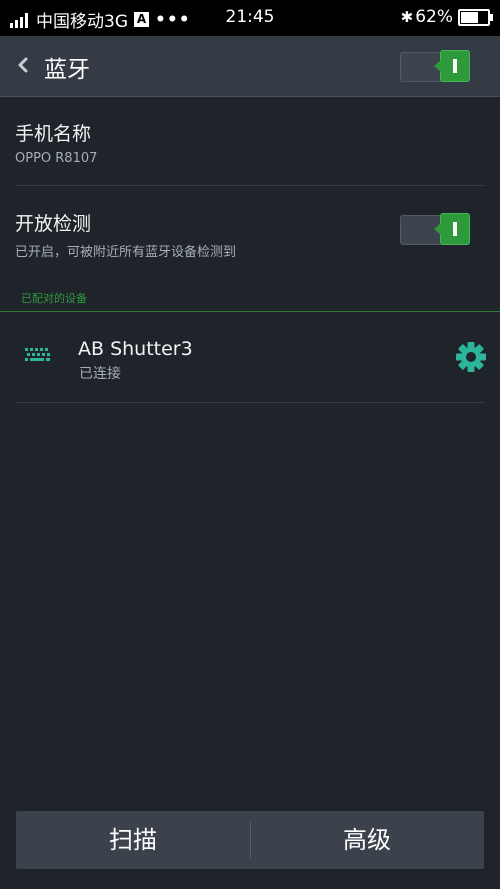  Describe the element at coordinates (38, 356) in the screenshot. I see `keyboard-icon` at that location.